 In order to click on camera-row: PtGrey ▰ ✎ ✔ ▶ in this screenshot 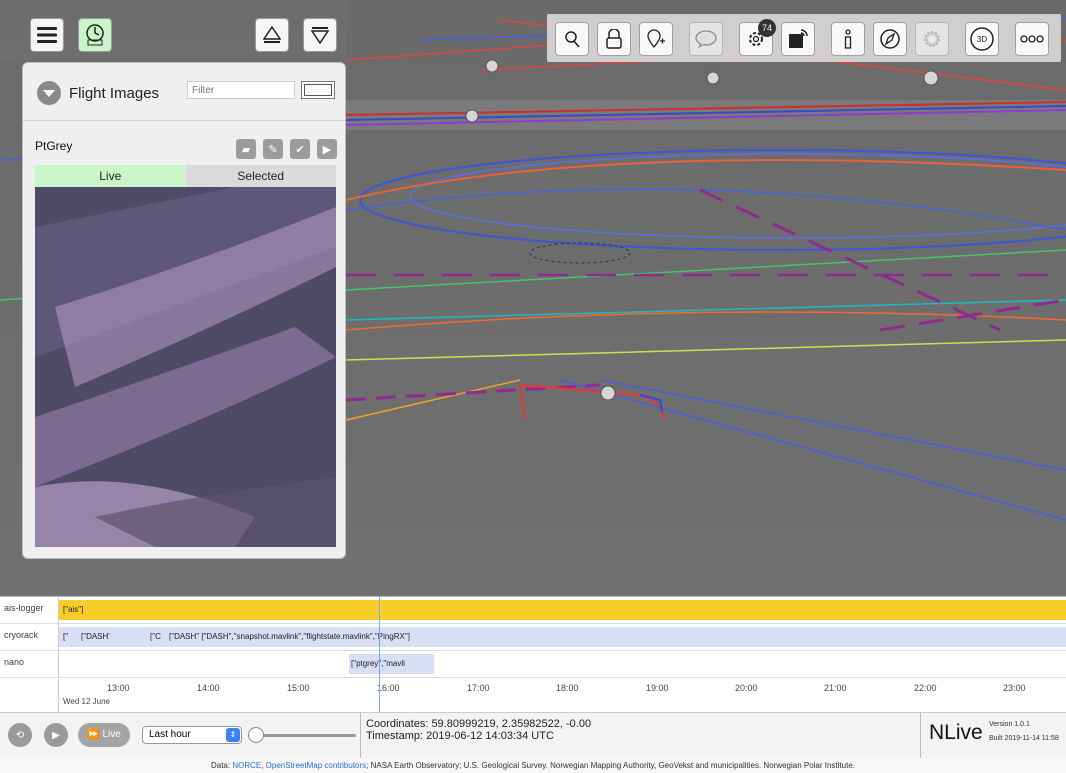, I will do `click(184, 146)`.